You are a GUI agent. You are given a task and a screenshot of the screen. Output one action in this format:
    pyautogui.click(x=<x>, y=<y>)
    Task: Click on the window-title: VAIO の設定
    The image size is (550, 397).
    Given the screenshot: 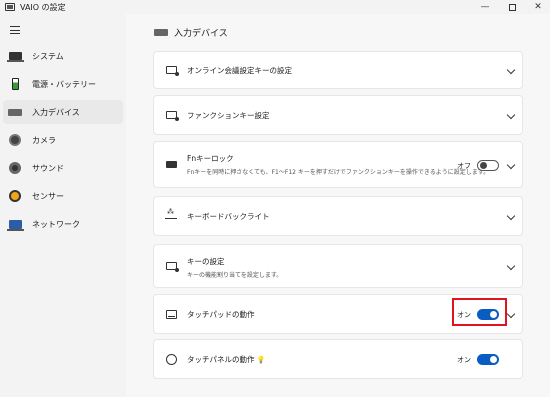 What is the action you would take?
    pyautogui.click(x=43, y=7)
    